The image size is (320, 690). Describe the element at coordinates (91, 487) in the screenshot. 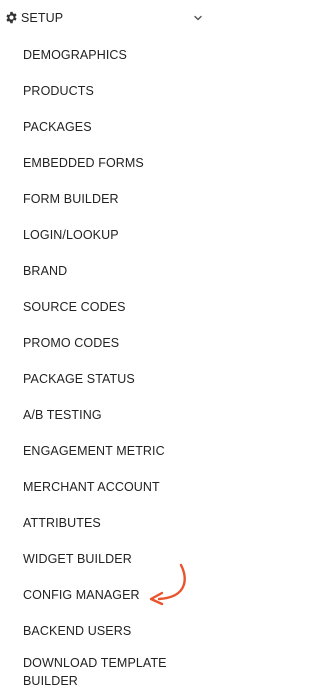

I see `menu-item-label: MERCHANT ACCOUNT` at that location.